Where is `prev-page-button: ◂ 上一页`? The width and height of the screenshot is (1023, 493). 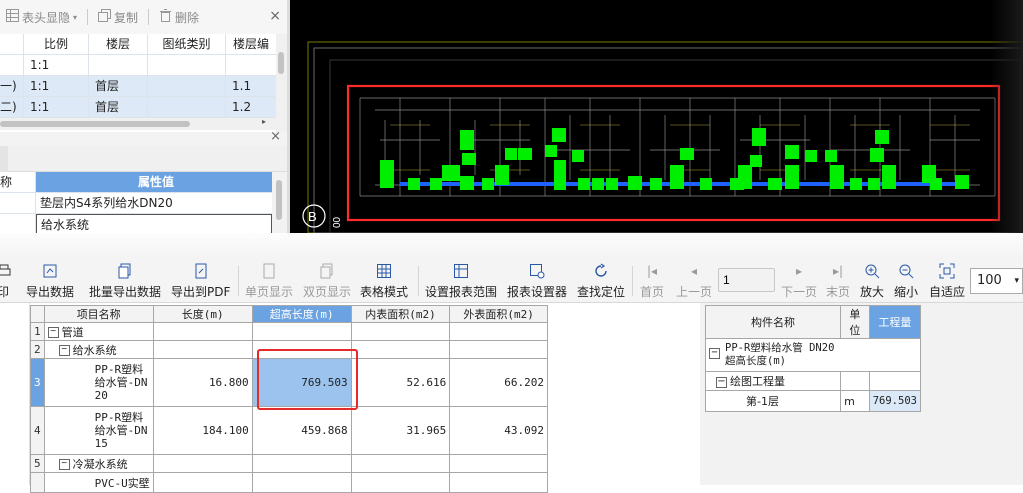
prev-page-button: ◂ 上一页 is located at coordinates (694, 281).